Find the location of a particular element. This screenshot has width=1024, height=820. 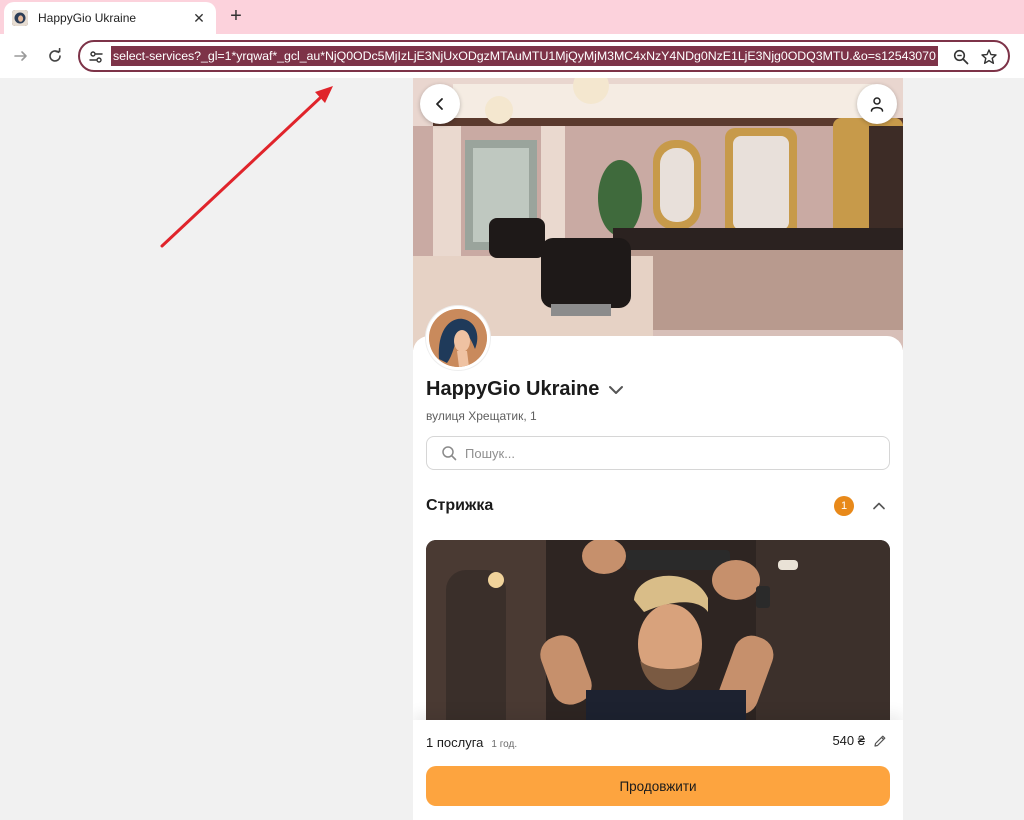

selected-count-badge: 1 is located at coordinates (844, 506).